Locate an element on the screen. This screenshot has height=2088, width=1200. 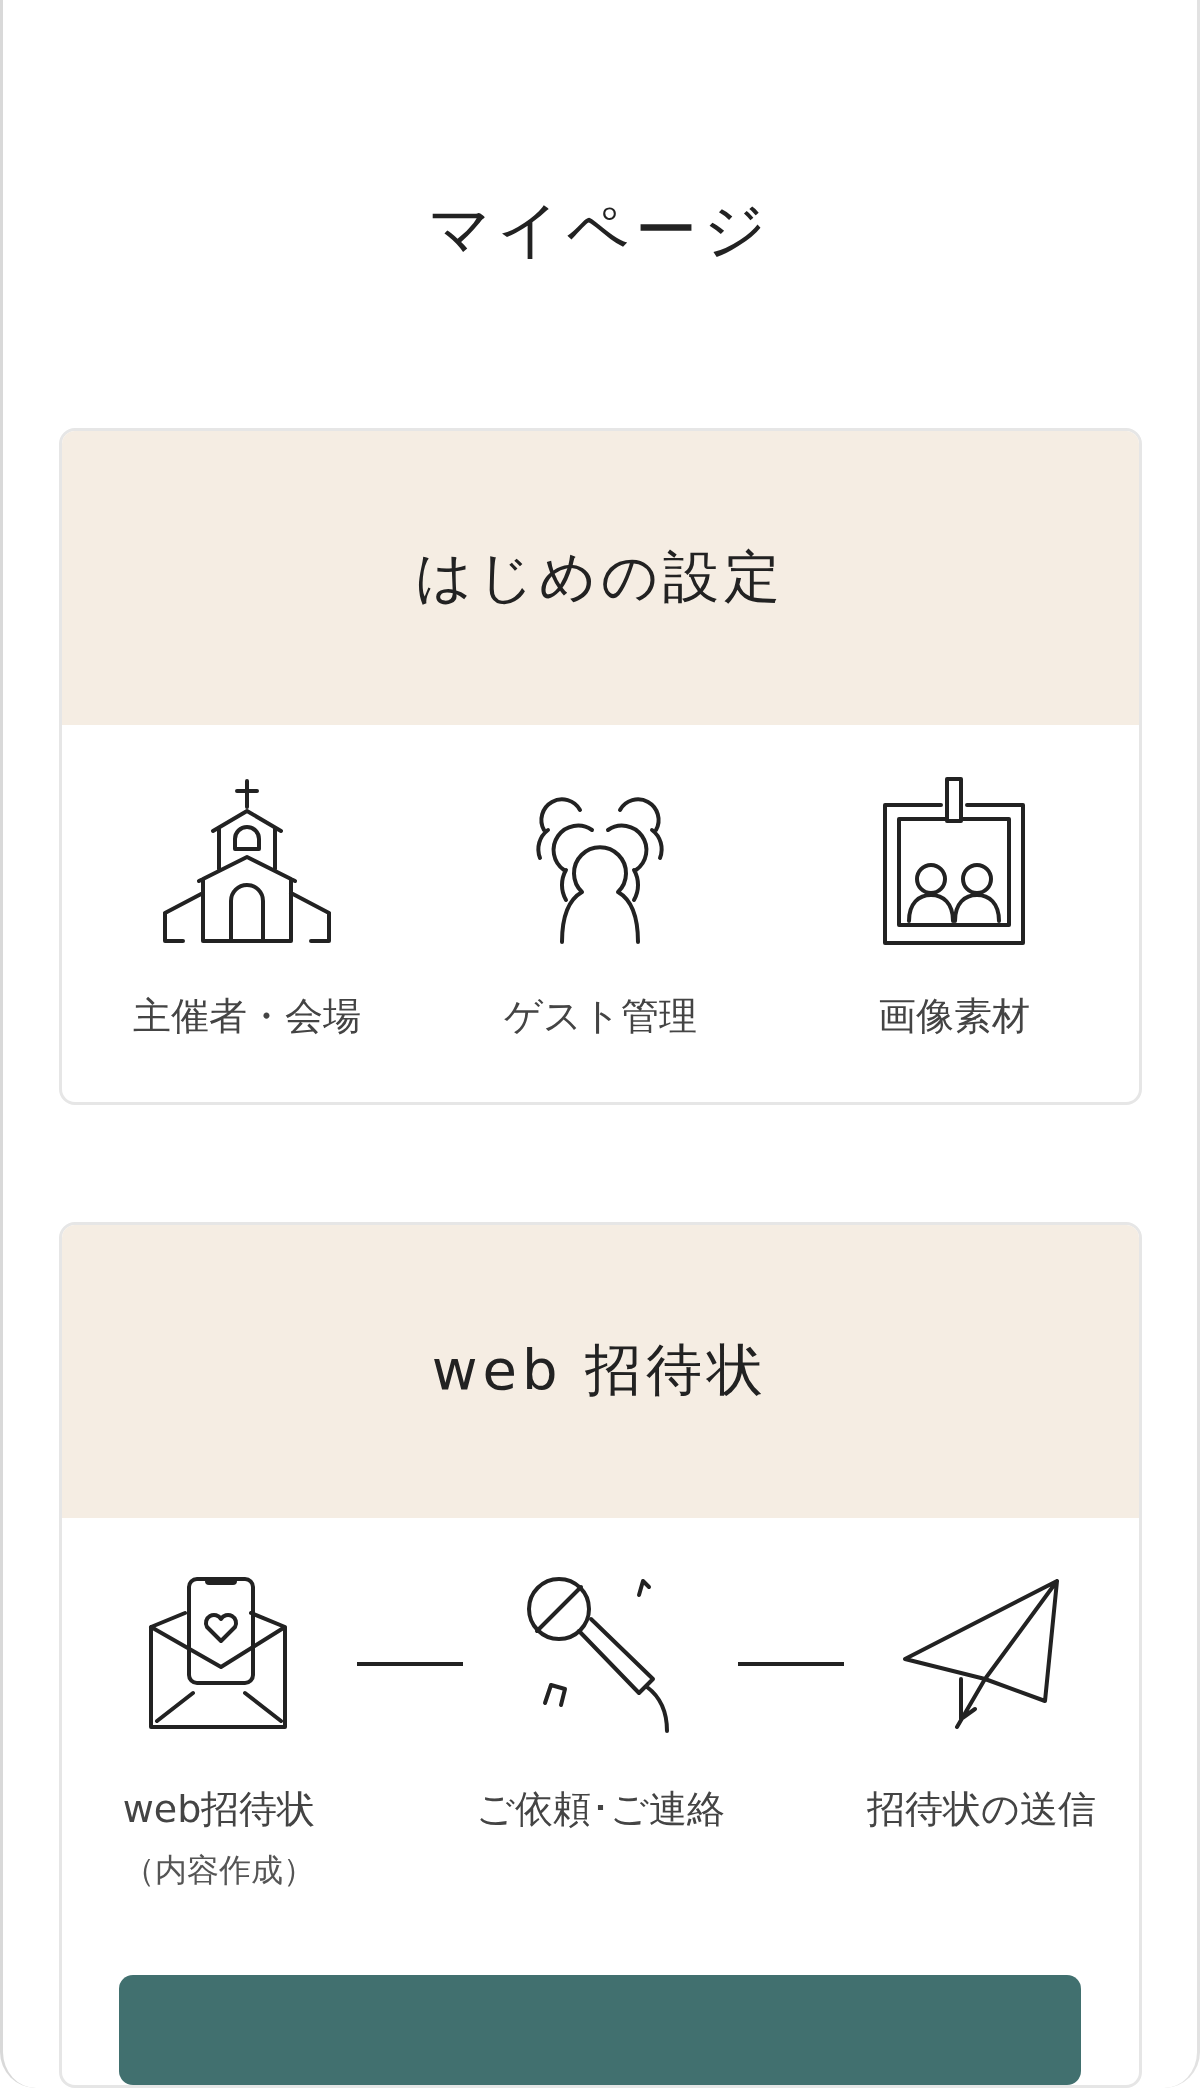
section-title: はじめの設定 is located at coordinates (600, 576).